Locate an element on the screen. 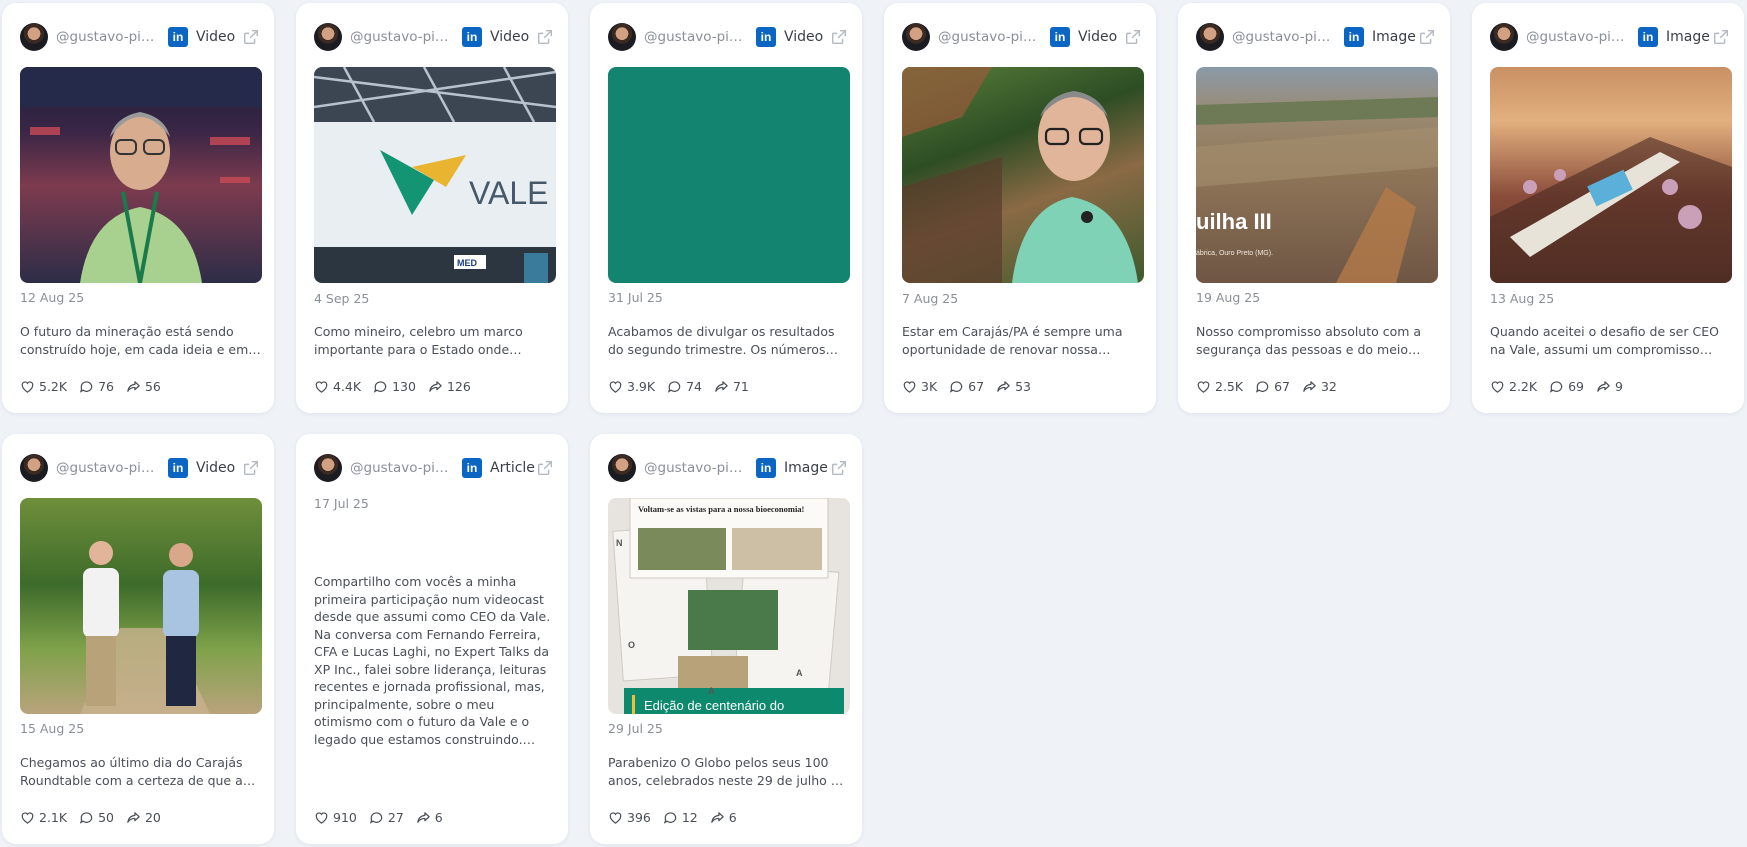 This screenshot has height=847, width=1747. comments-count: 74 is located at coordinates (694, 386).